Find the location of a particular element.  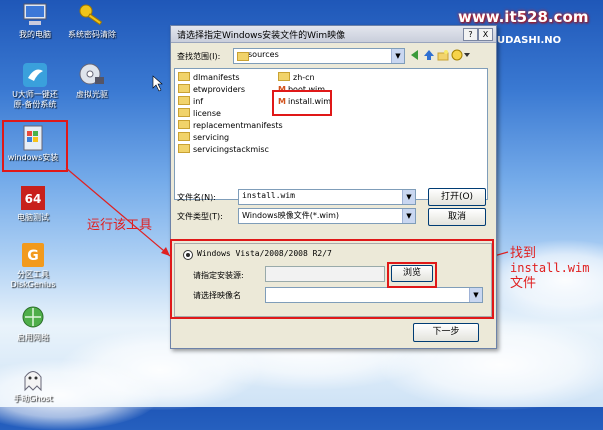

view-menu-icon is located at coordinates (461, 55).